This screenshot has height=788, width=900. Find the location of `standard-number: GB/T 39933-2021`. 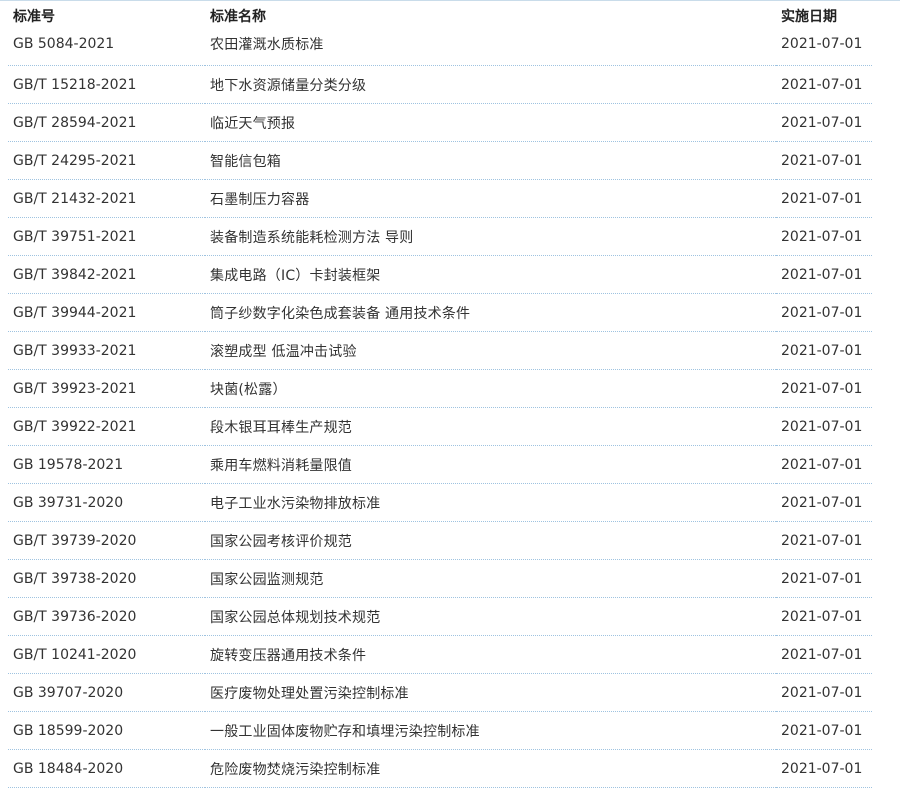

standard-number: GB/T 39933-2021 is located at coordinates (106, 350).